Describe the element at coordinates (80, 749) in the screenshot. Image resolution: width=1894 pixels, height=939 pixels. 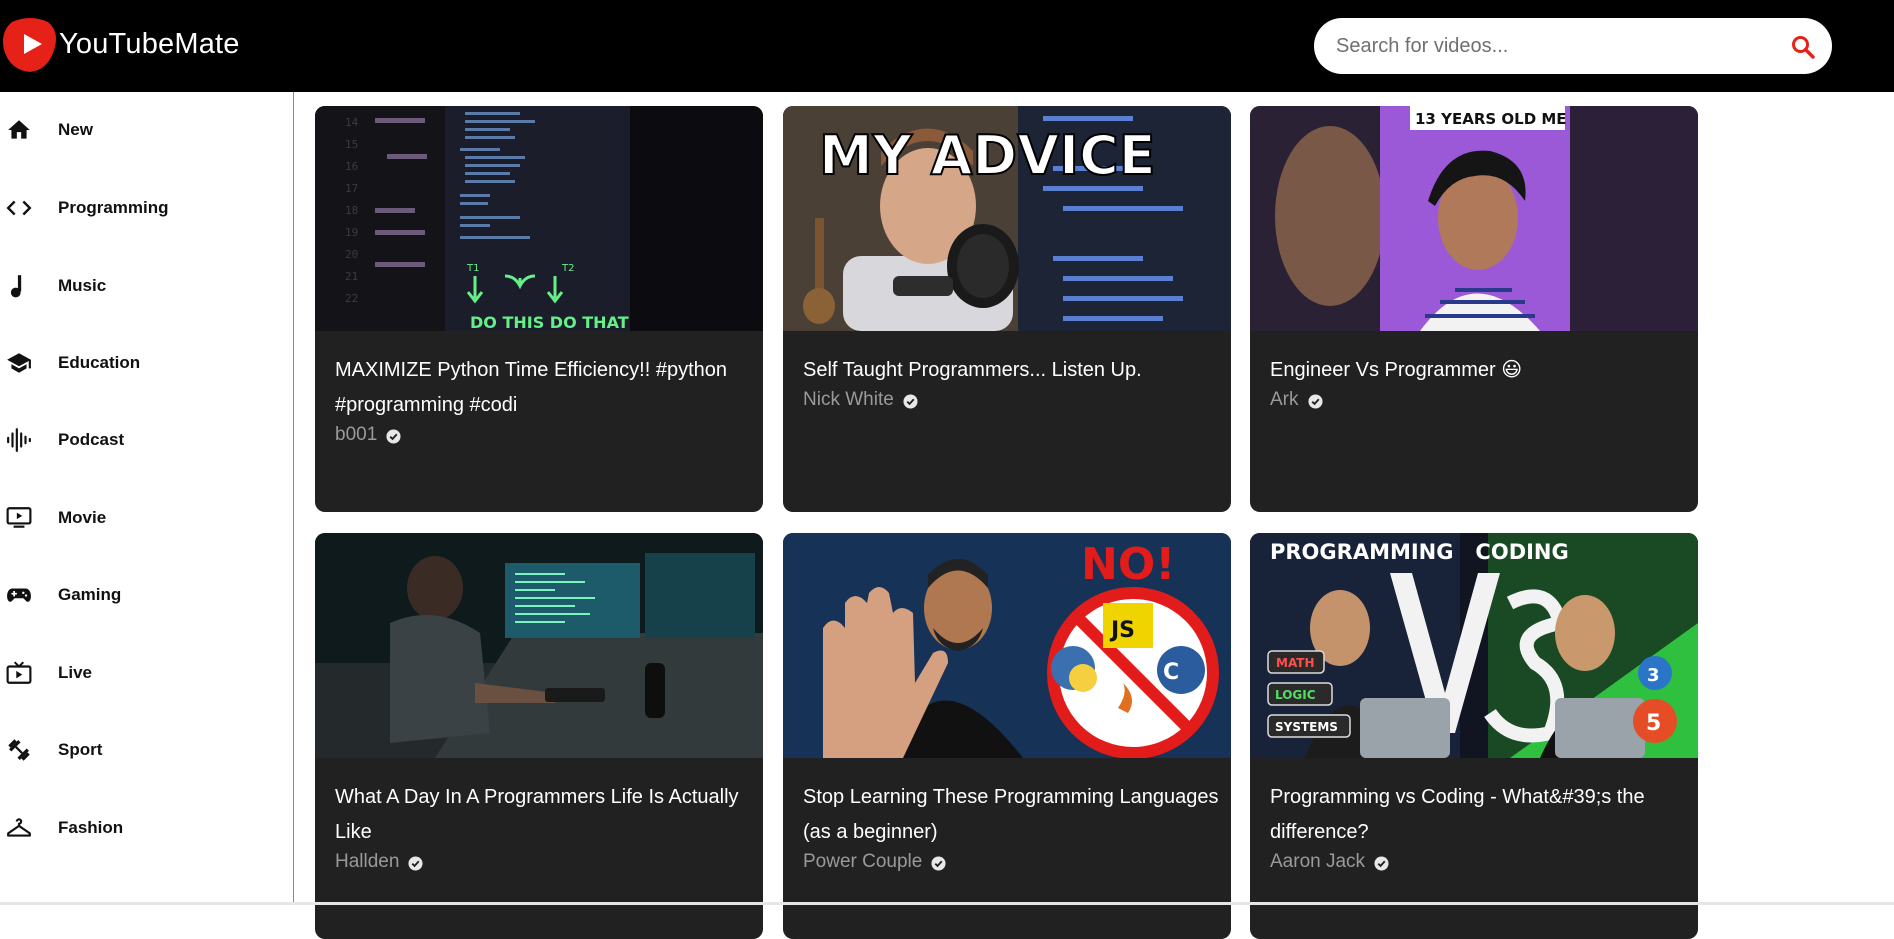
I see `sidebar-item-label: Sport` at that location.